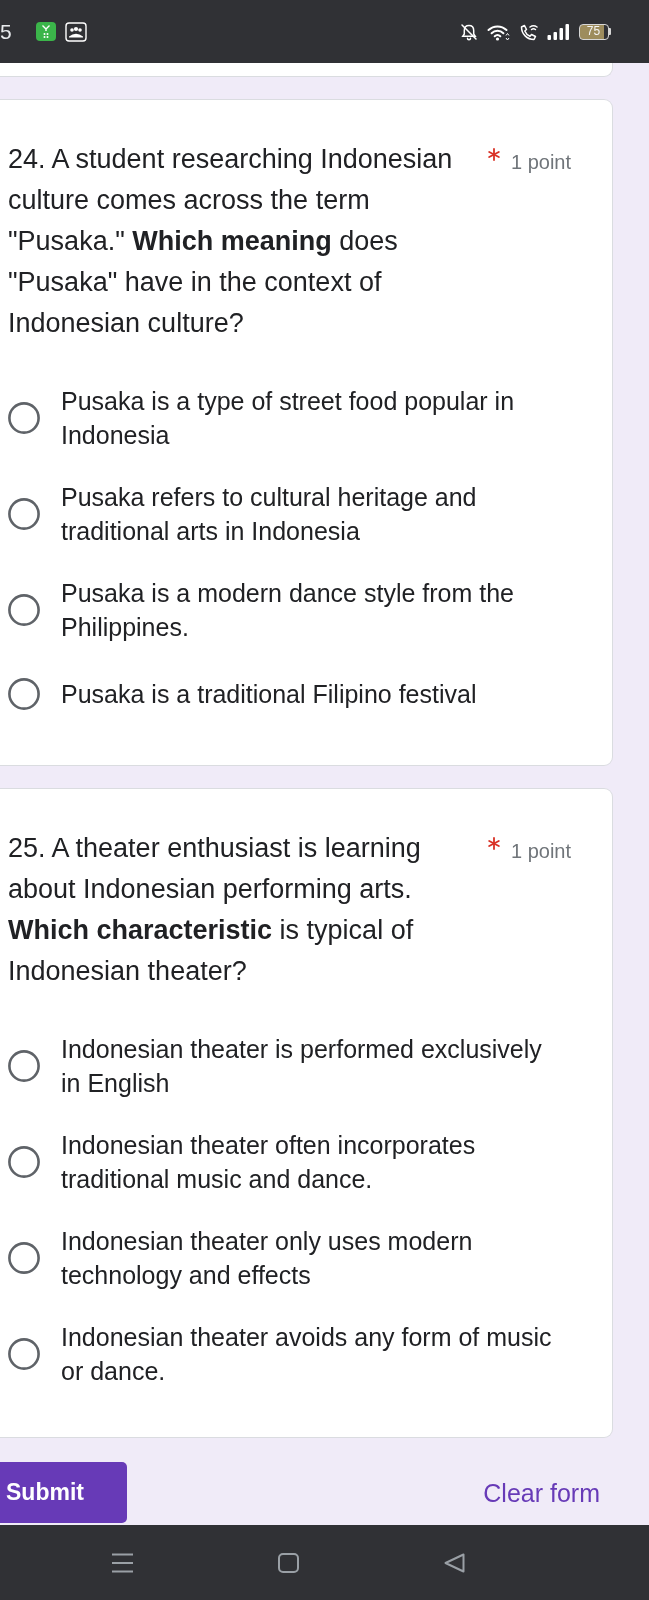 Image resolution: width=649 pixels, height=1600 pixels. What do you see at coordinates (468, 31) in the screenshot?
I see `muted-bell-icon` at bounding box center [468, 31].